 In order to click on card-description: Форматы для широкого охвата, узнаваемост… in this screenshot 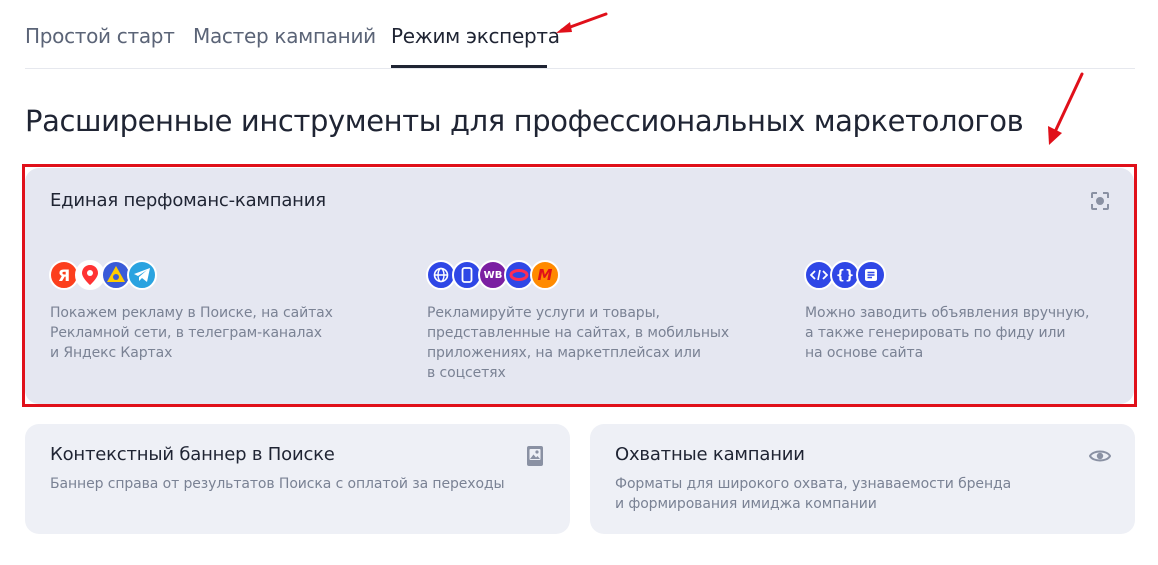, I will do `click(813, 494)`.